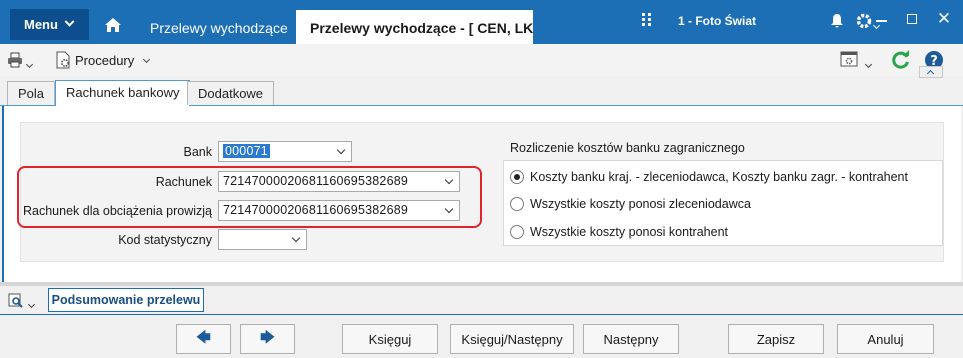 This screenshot has height=358, width=963. What do you see at coordinates (105, 60) in the screenshot?
I see `procedures-label: Procedury` at bounding box center [105, 60].